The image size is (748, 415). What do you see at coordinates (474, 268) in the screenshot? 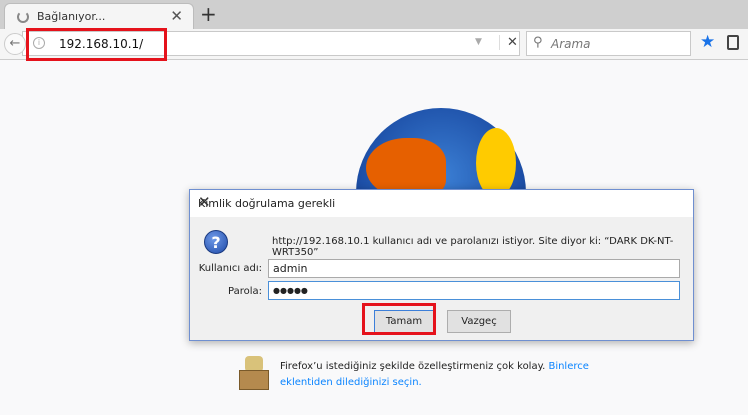
I see `username-input: admin` at bounding box center [474, 268].